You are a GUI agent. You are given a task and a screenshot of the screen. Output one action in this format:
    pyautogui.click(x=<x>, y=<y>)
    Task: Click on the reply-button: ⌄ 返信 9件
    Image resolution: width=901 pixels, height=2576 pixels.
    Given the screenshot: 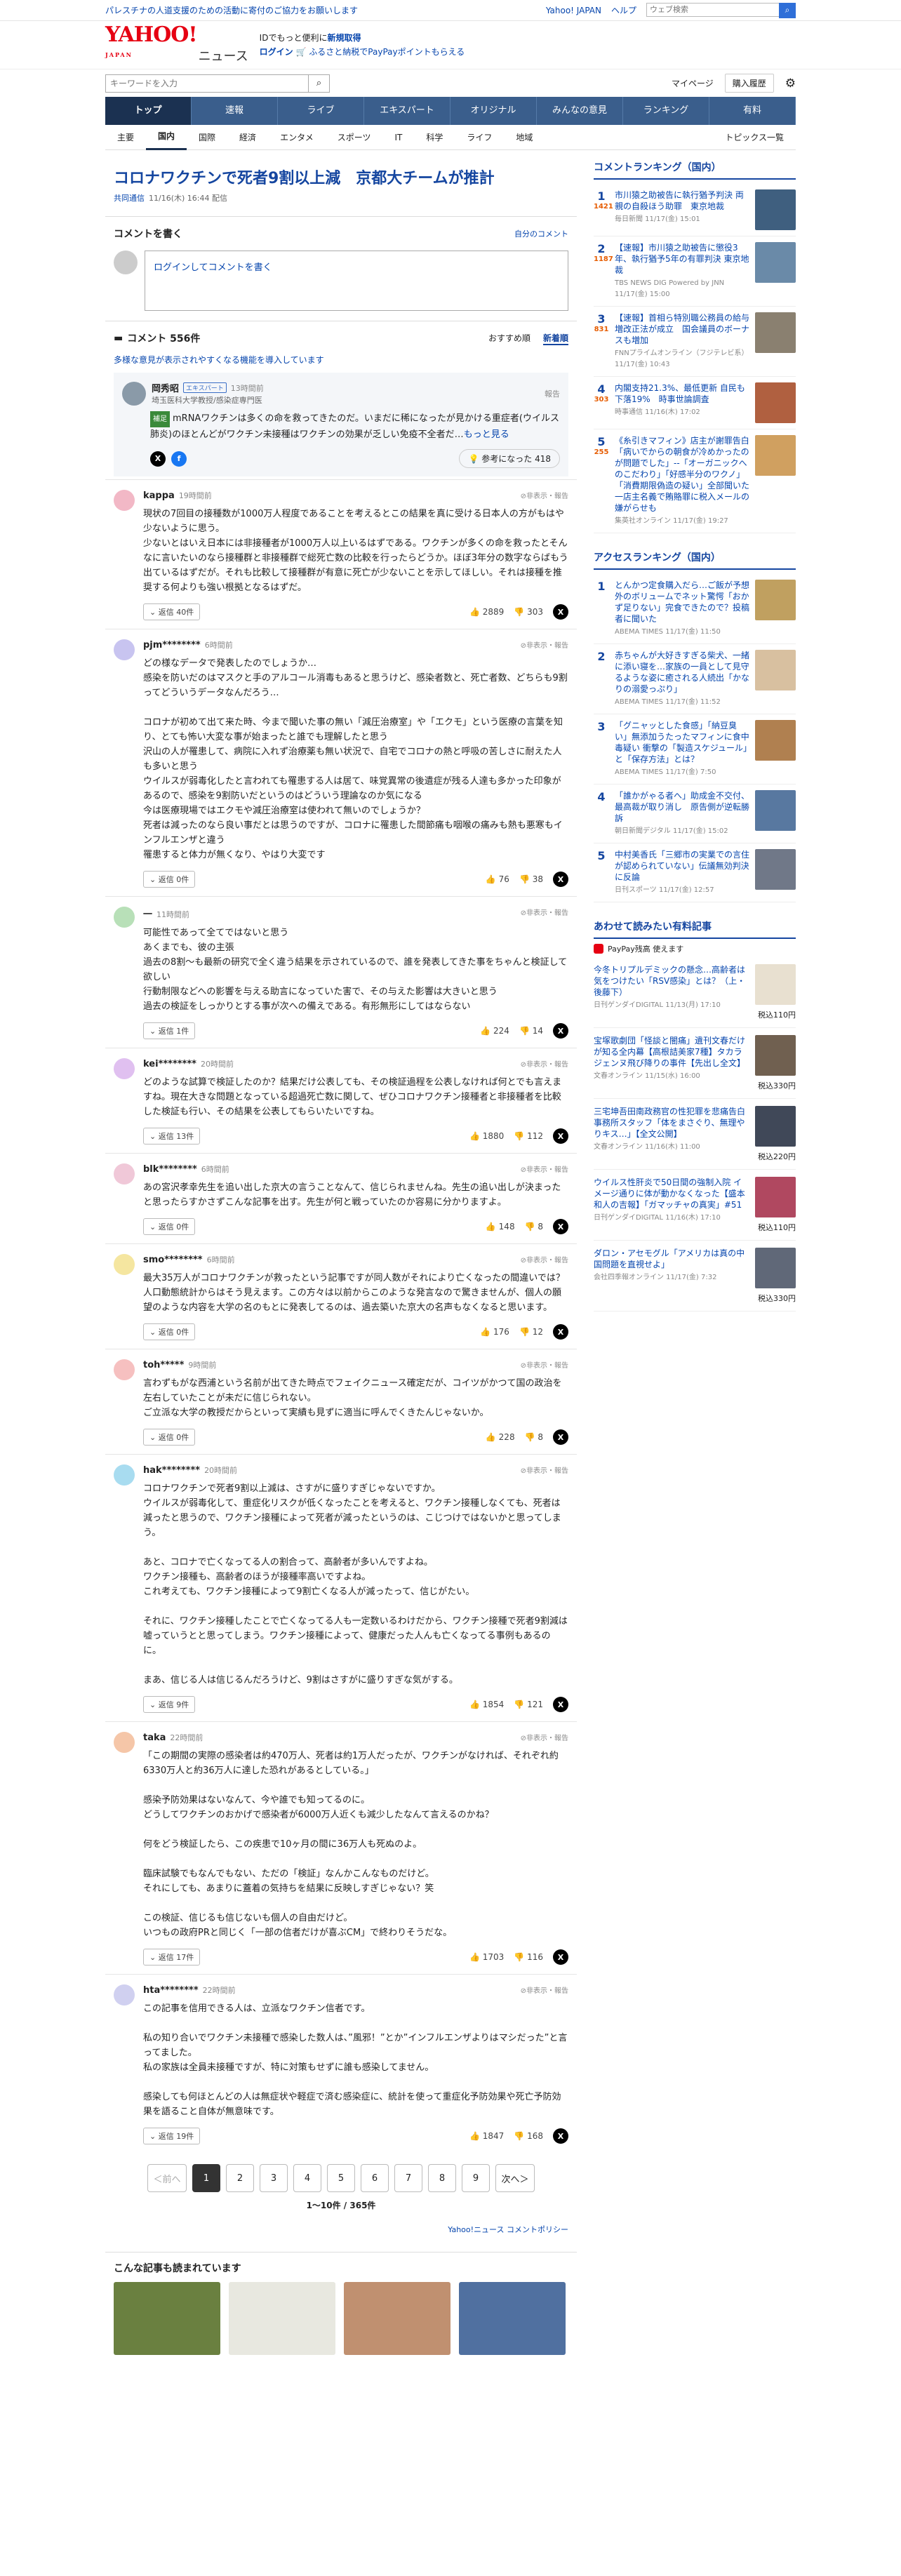 What is the action you would take?
    pyautogui.click(x=170, y=1704)
    